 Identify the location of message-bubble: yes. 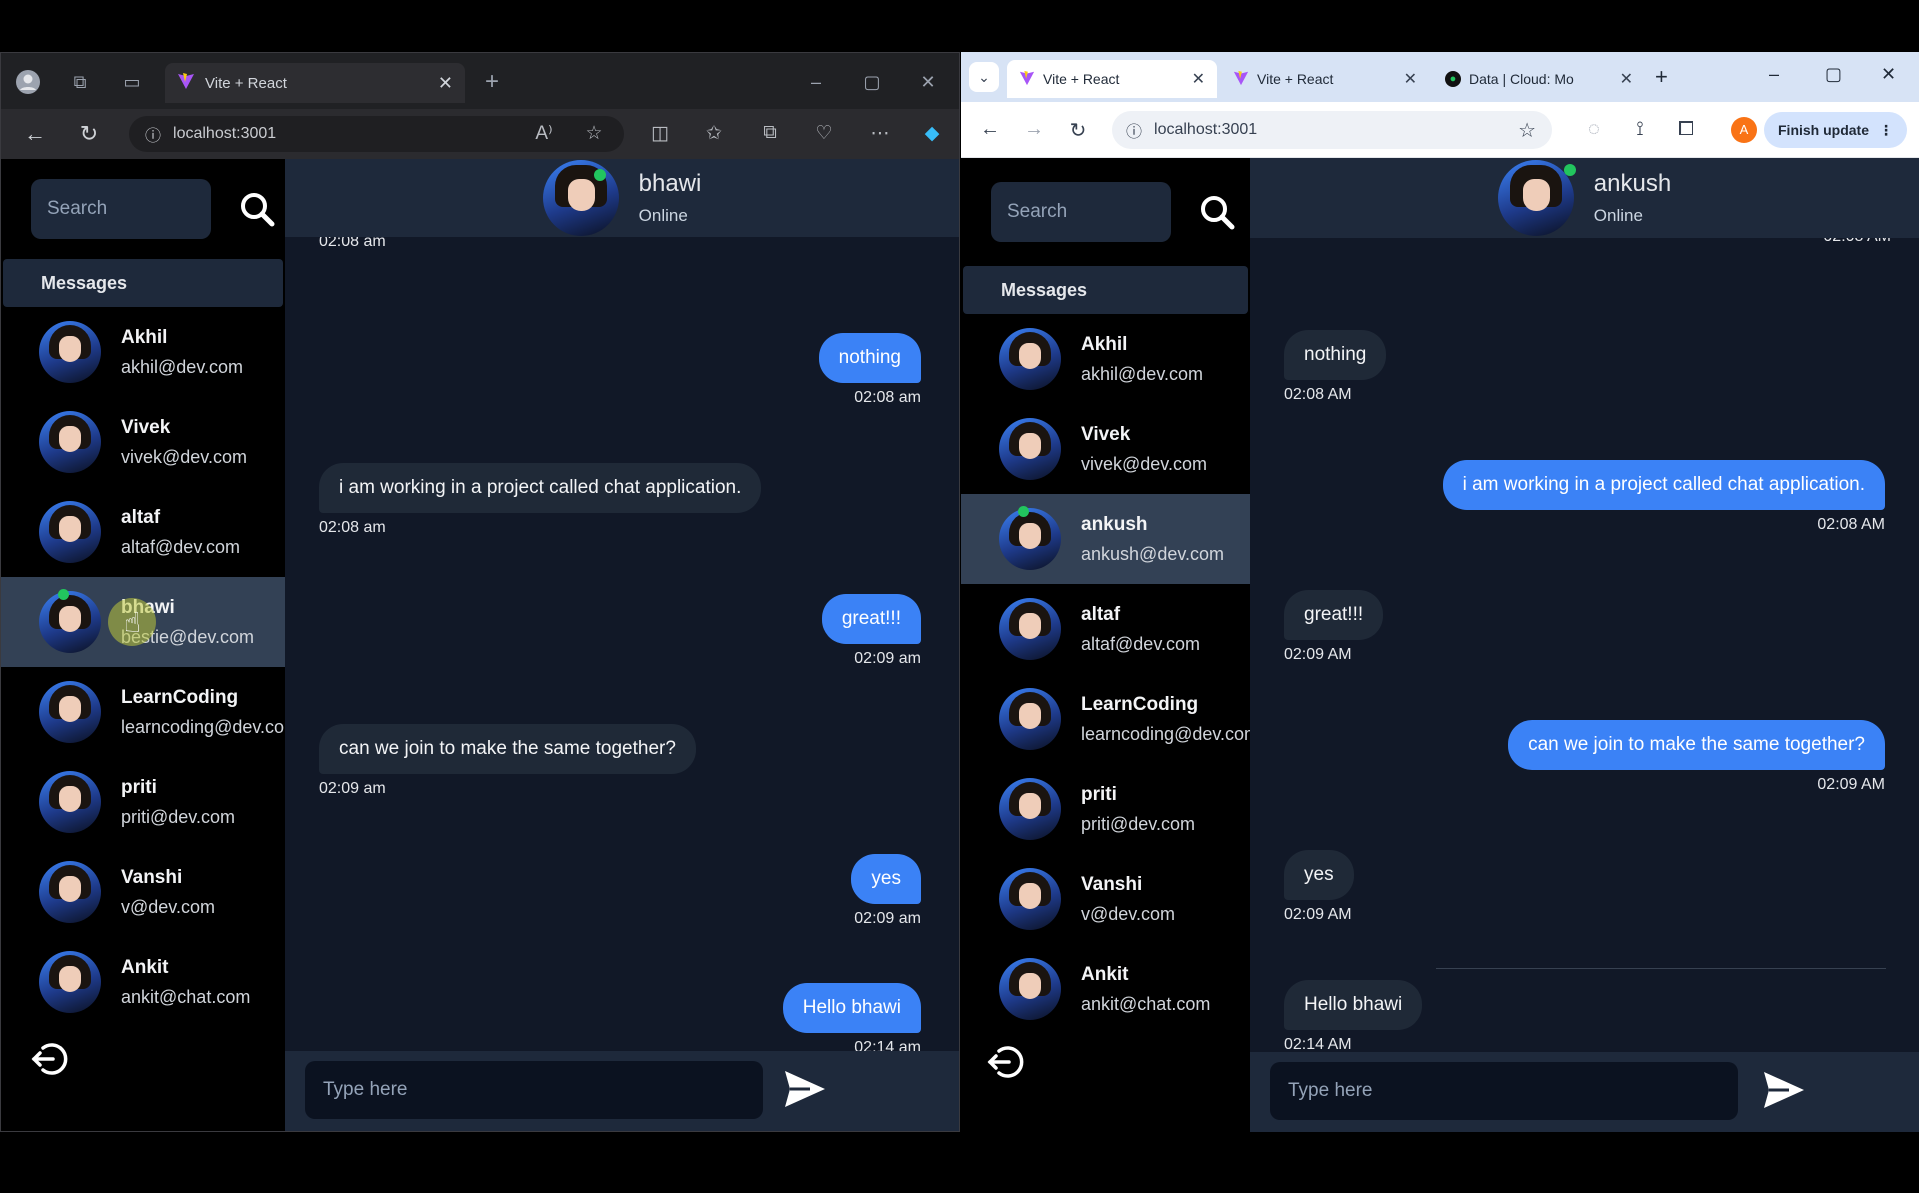
(1319, 875).